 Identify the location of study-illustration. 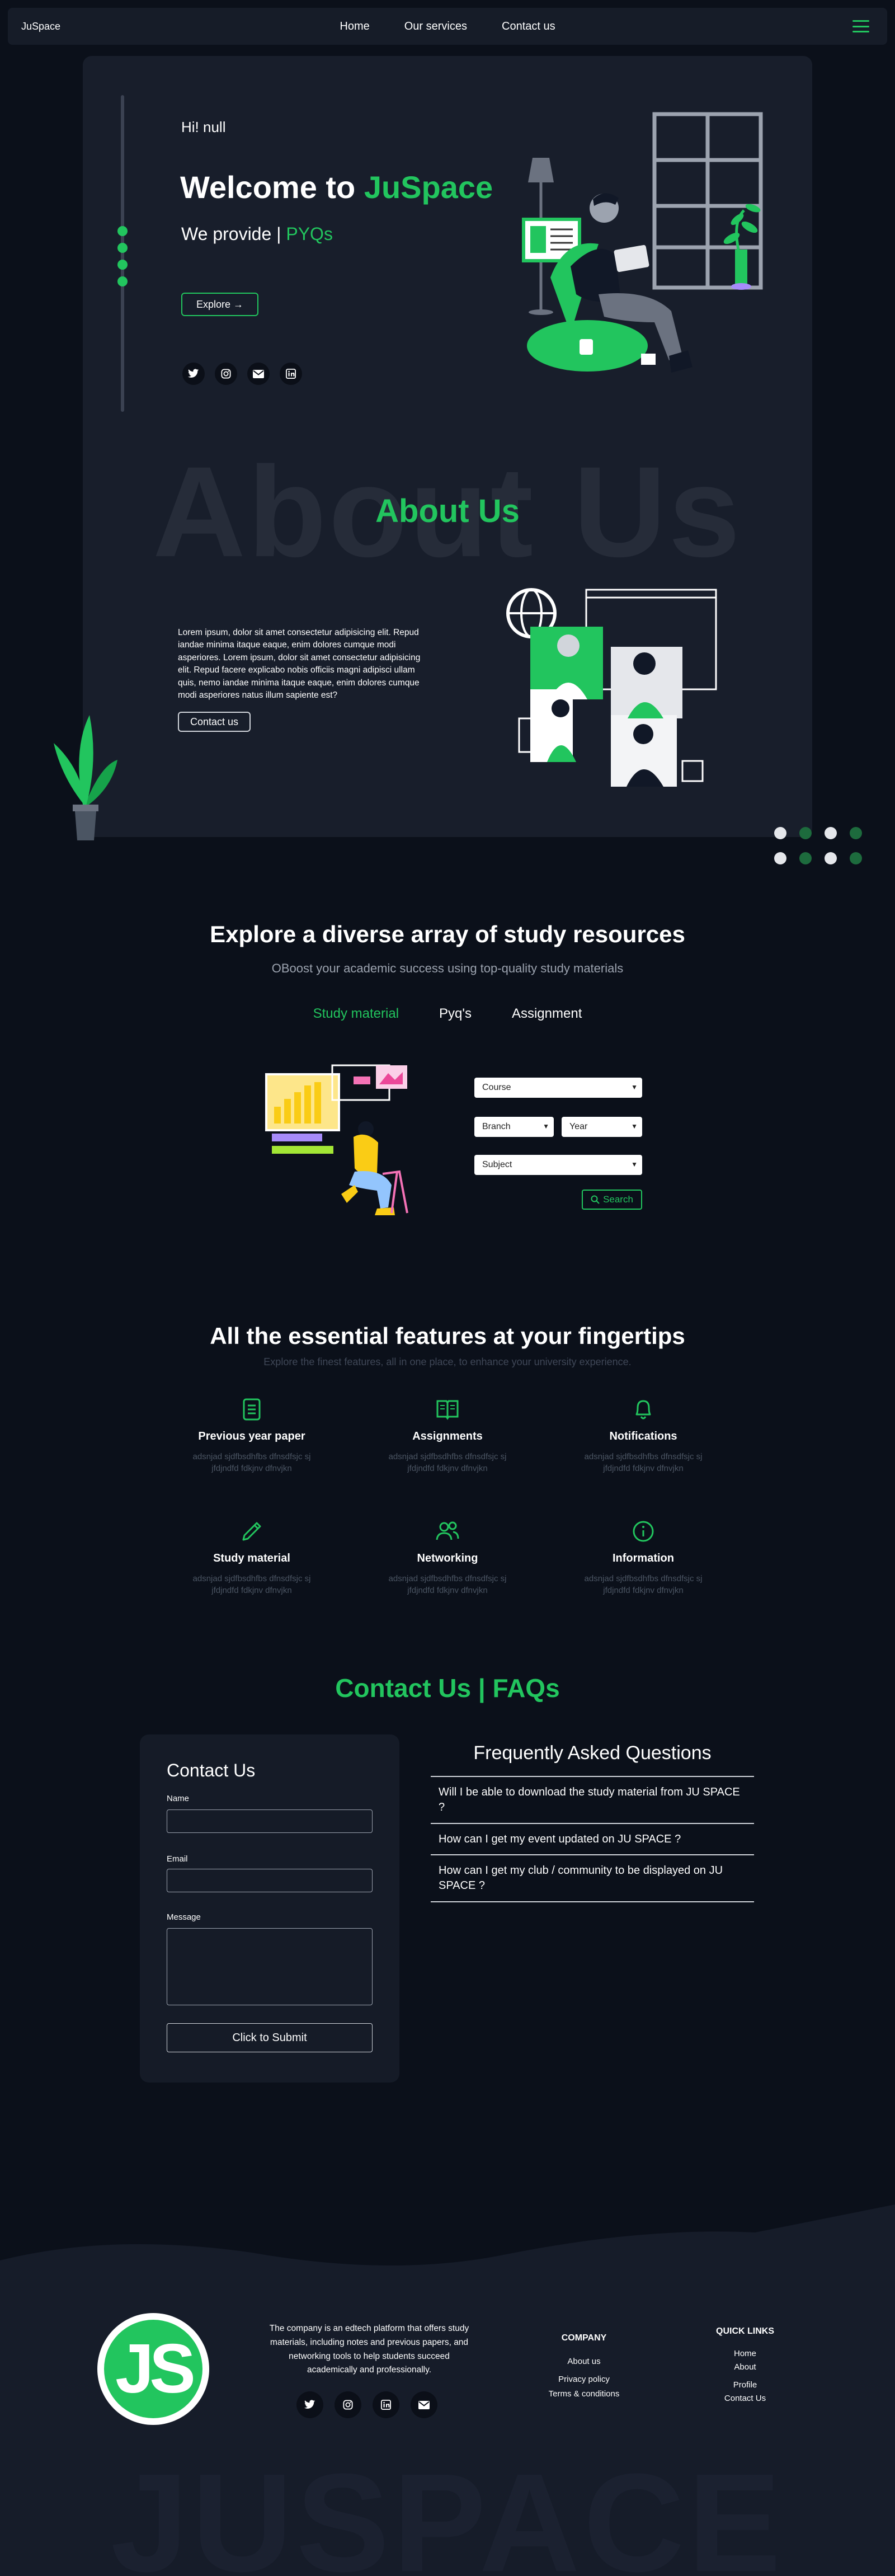
(336, 1139).